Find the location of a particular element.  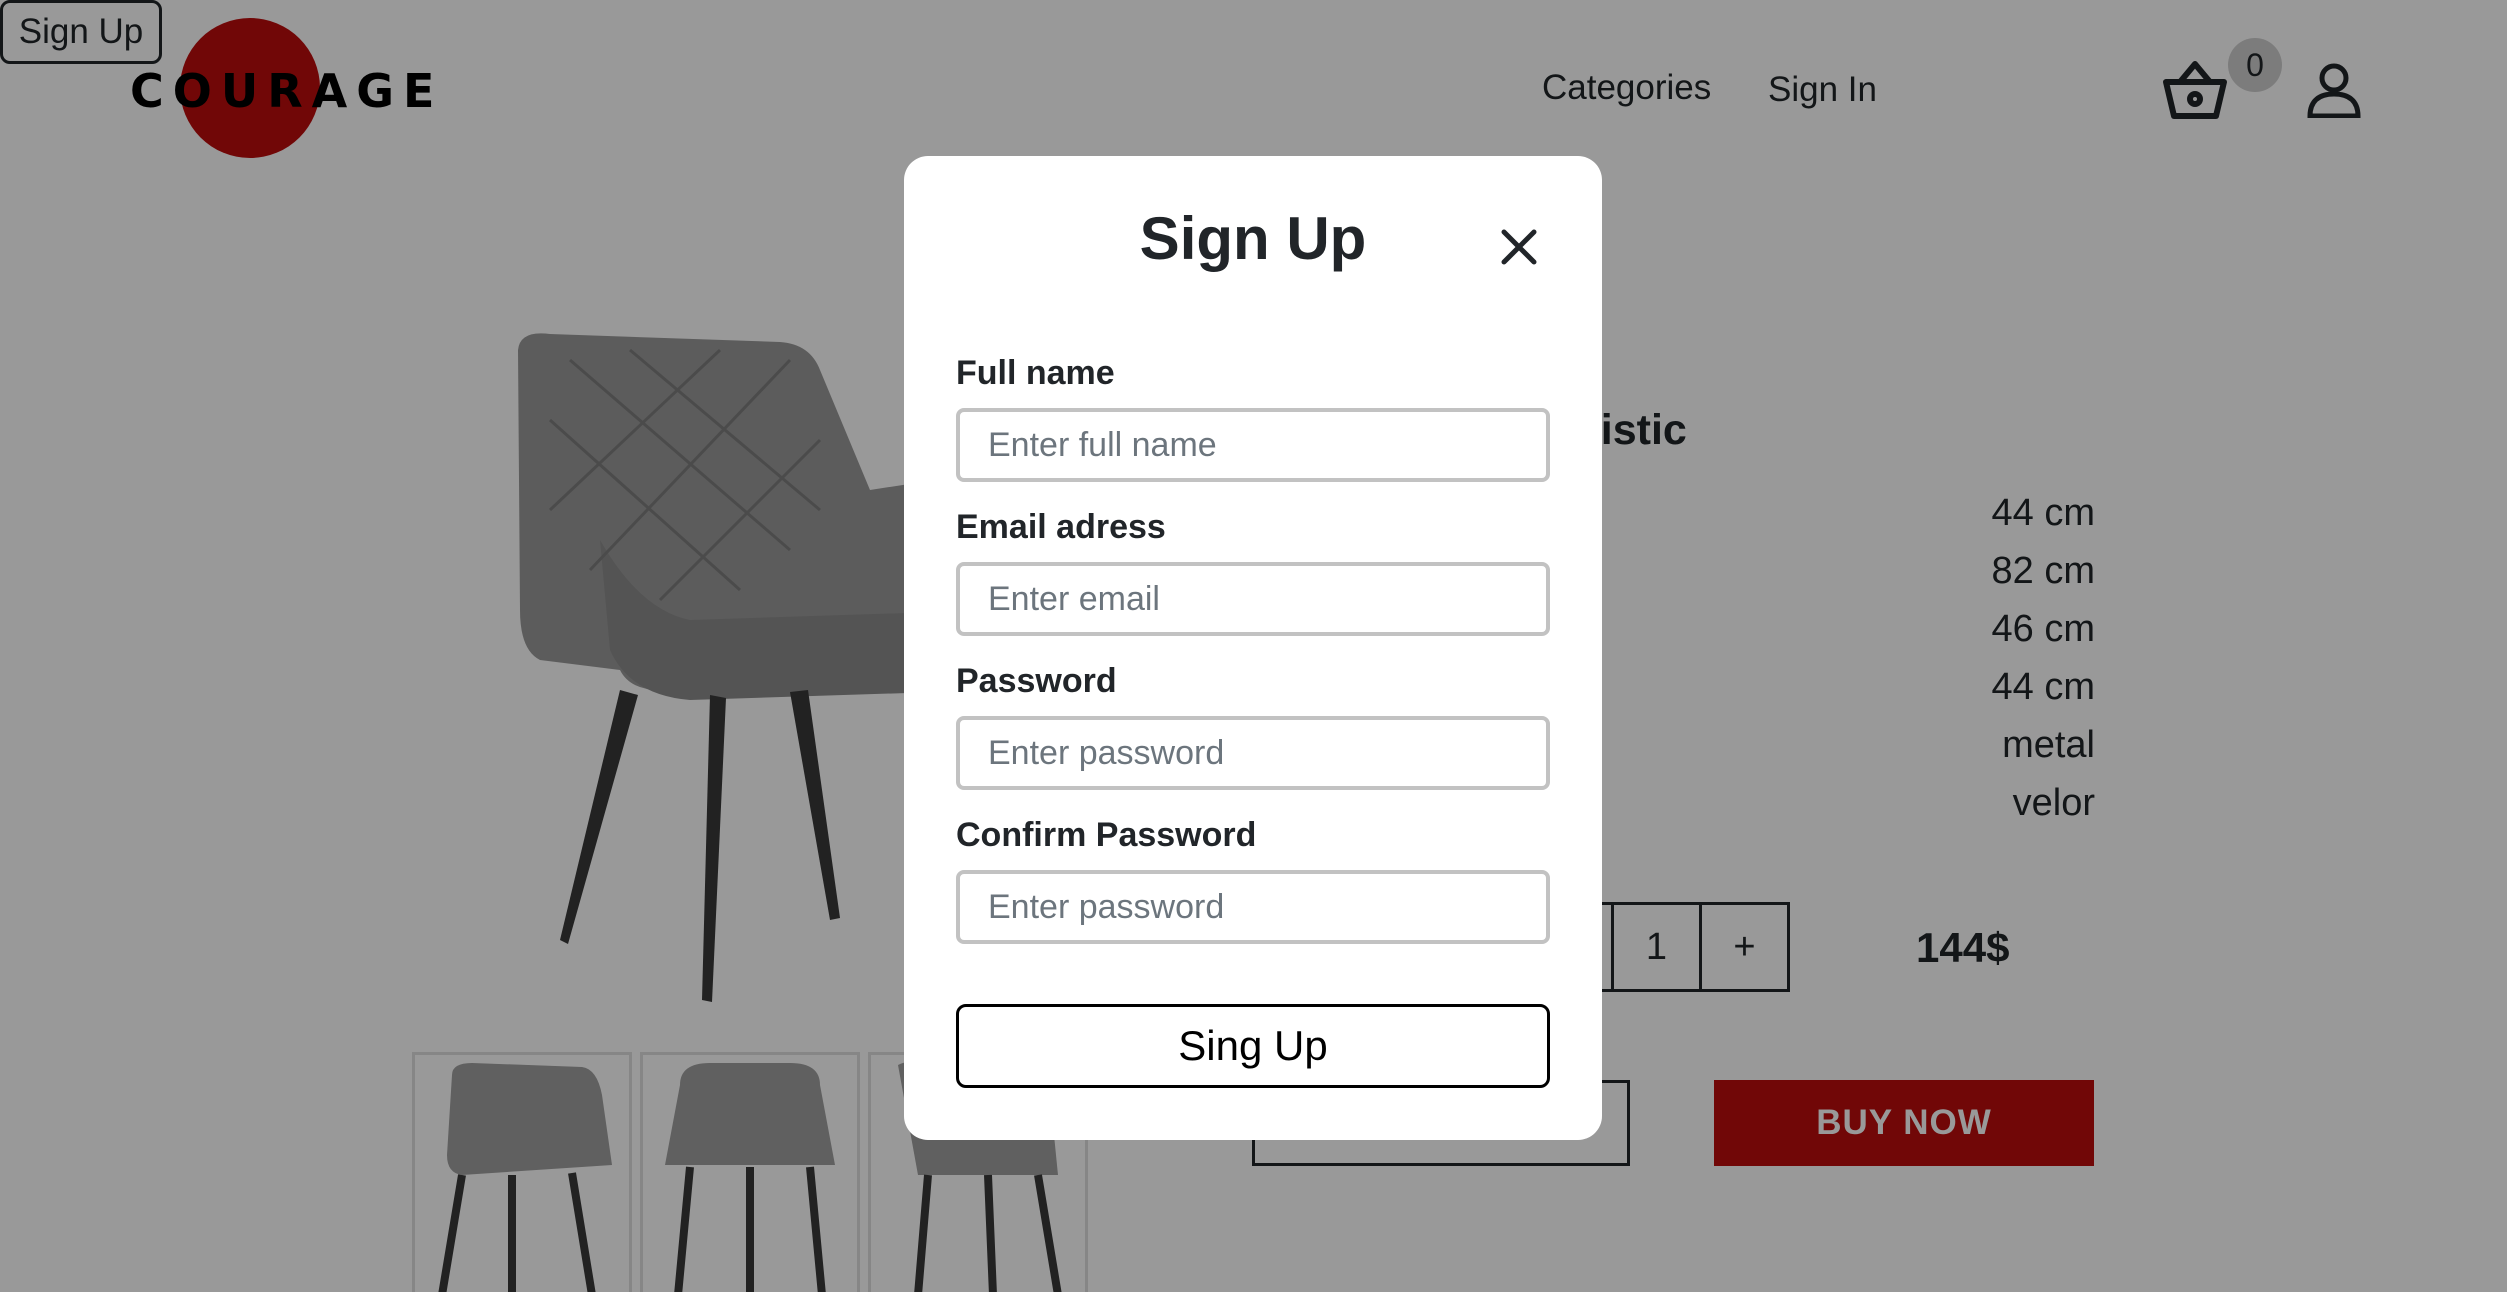

confirm-password-input is located at coordinates (1253, 907).